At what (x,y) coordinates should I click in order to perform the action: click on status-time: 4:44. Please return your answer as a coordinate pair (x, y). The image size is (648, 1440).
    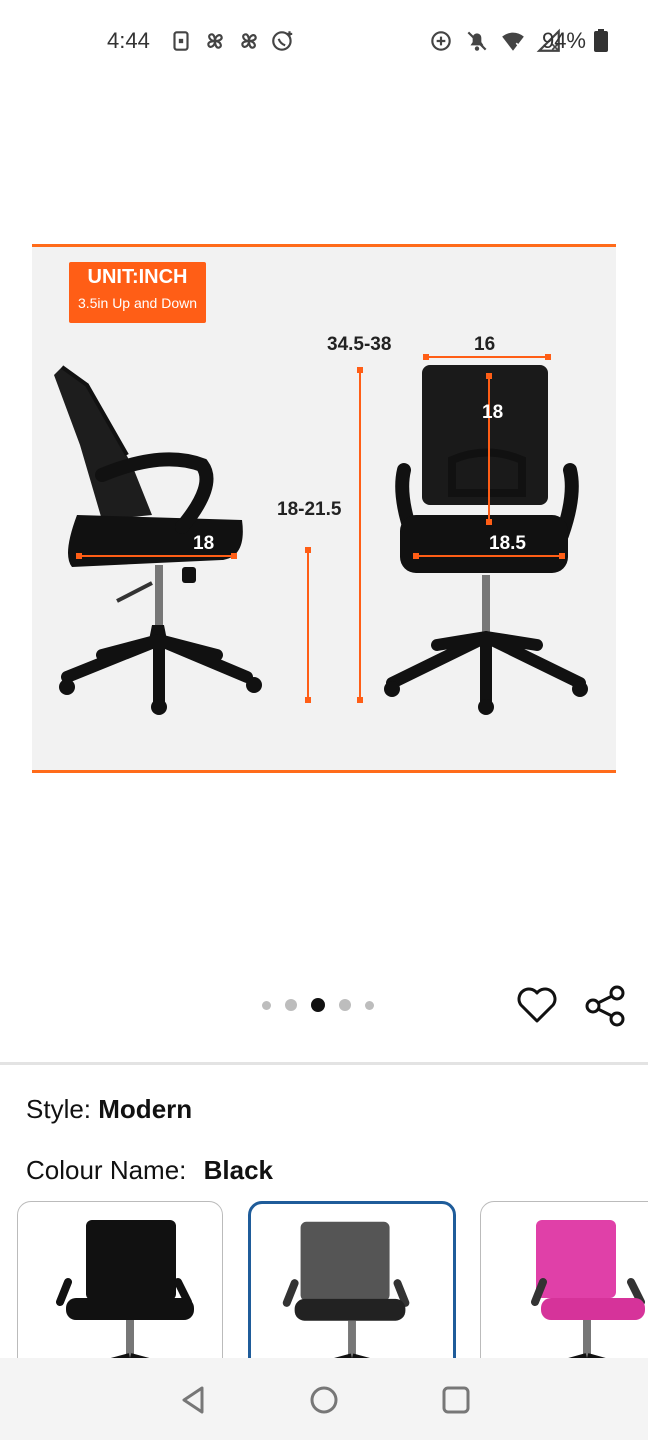
    Looking at the image, I should click on (128, 40).